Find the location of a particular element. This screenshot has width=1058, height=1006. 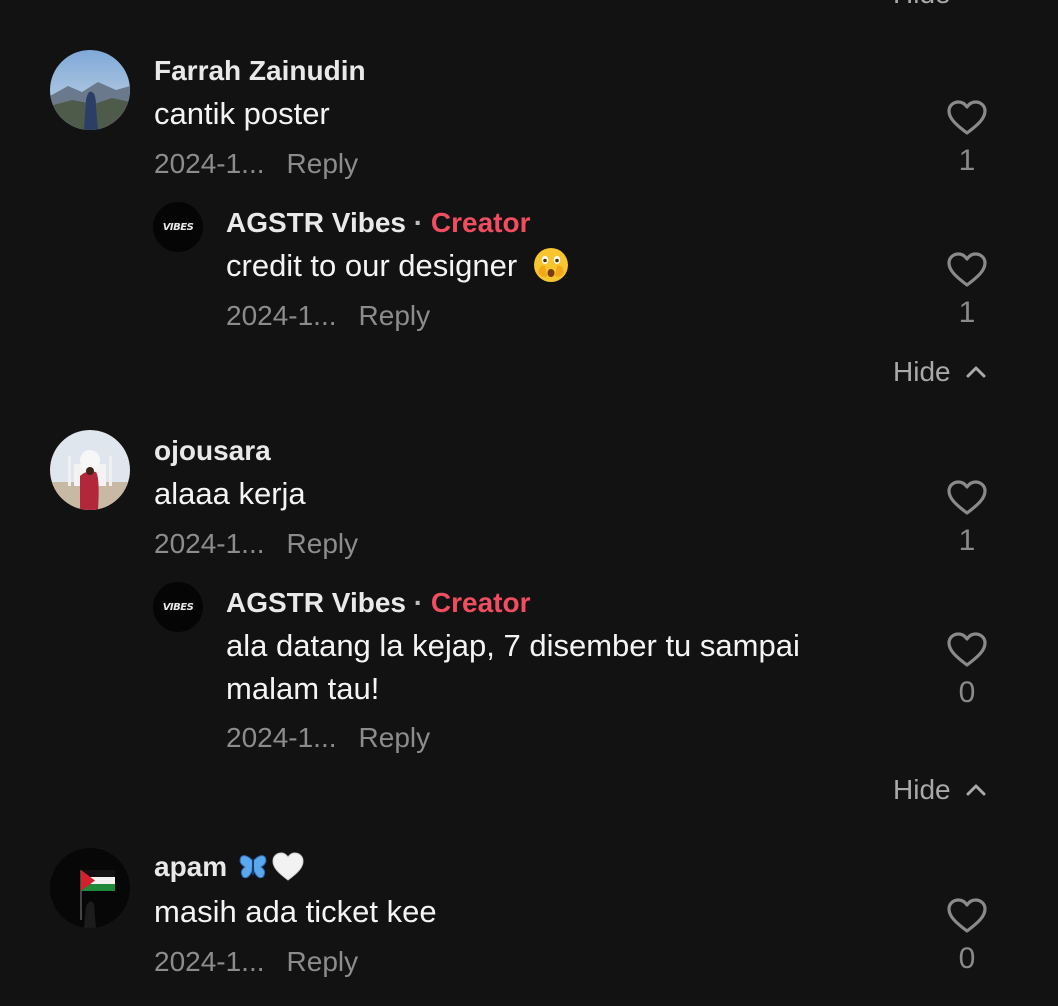

avatar-taj-mahal-photo is located at coordinates (90, 470).